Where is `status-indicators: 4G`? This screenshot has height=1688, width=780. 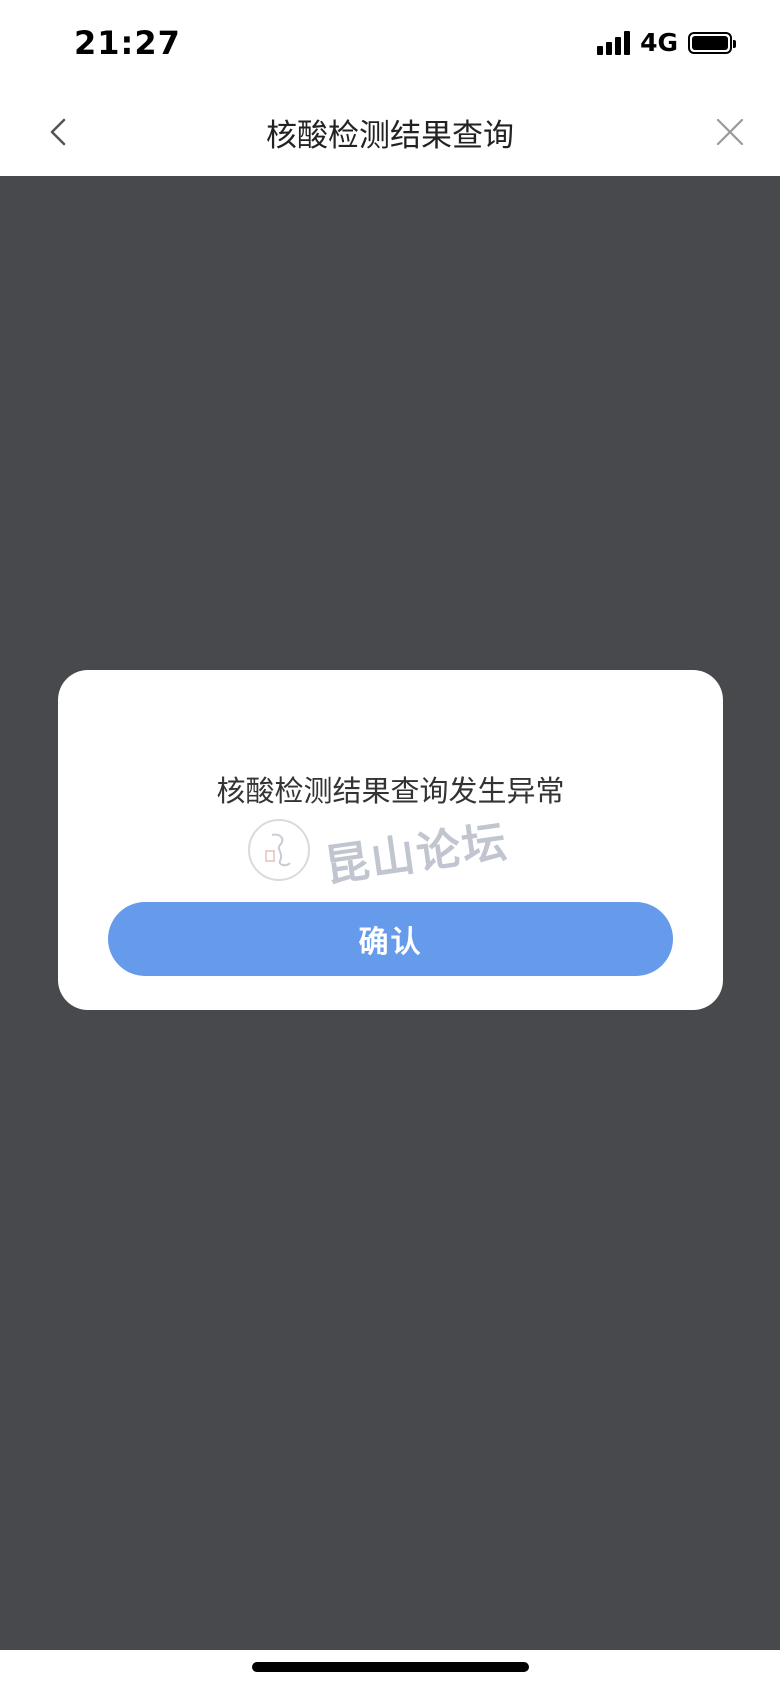
status-indicators: 4G is located at coordinates (666, 42).